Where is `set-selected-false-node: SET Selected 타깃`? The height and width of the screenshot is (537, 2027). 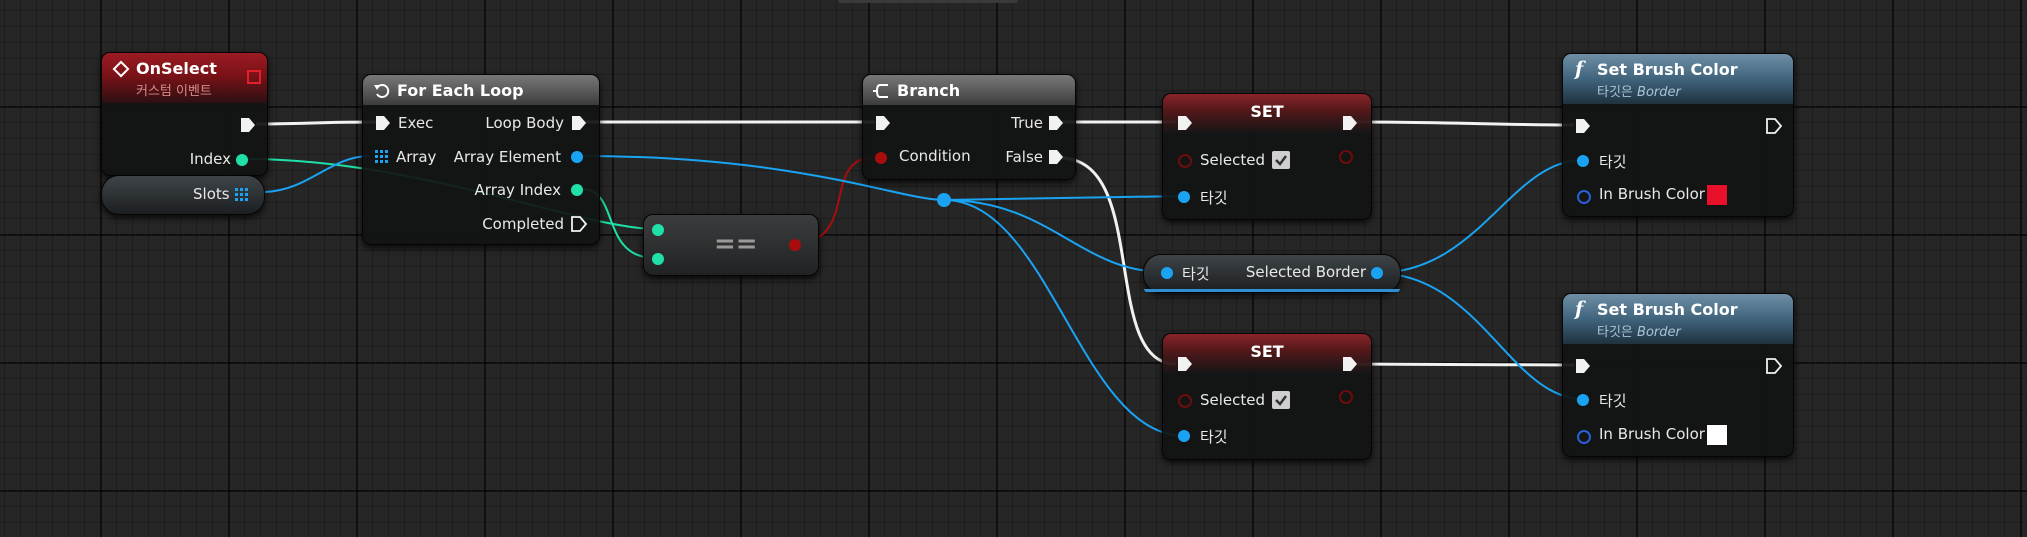 set-selected-false-node: SET Selected 타깃 is located at coordinates (1267, 396).